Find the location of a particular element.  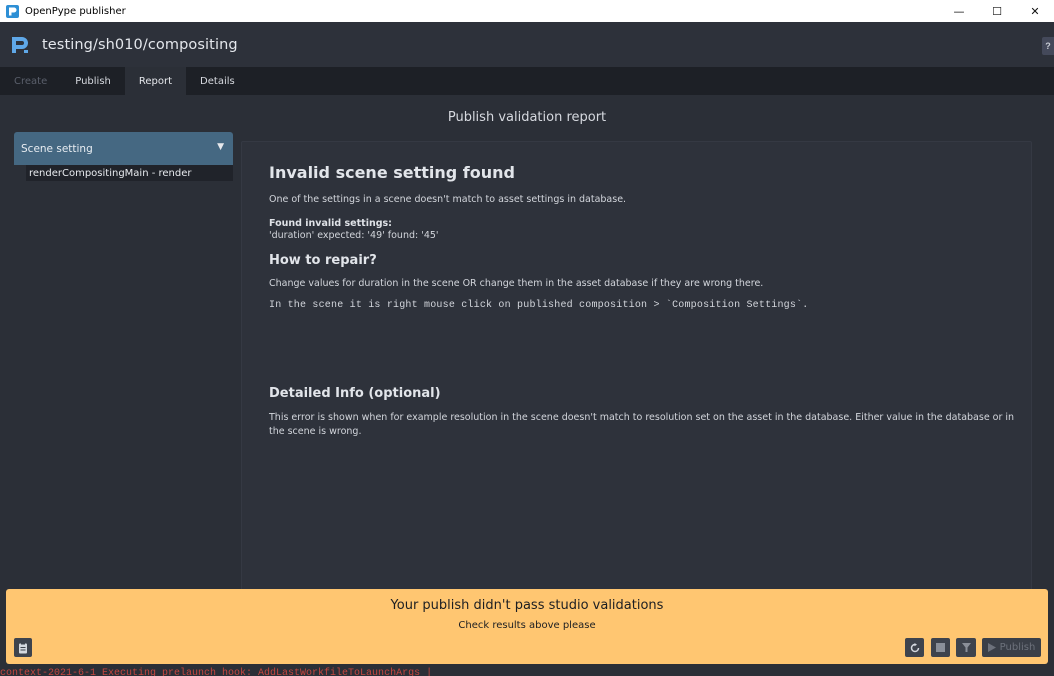

validate-button is located at coordinates (966, 647).